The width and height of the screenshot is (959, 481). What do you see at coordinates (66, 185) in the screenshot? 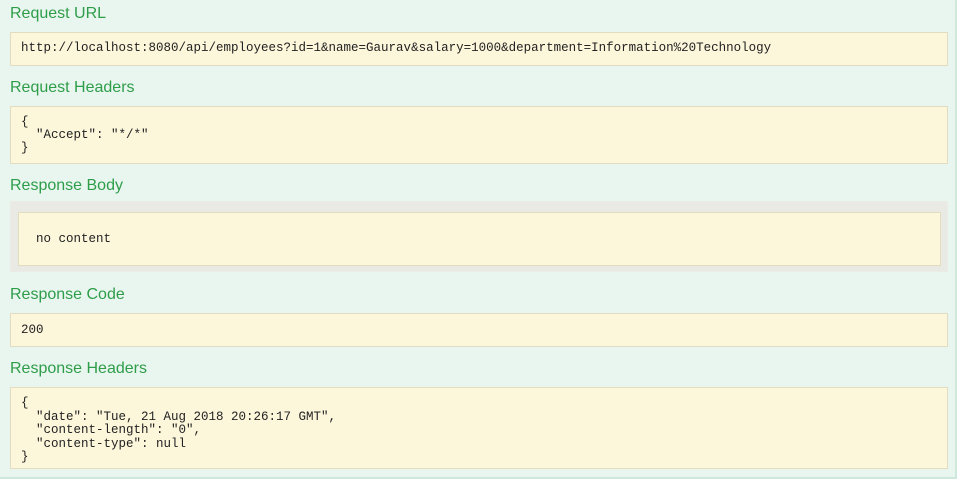
I see `response-body-heading: Response Body` at bounding box center [66, 185].